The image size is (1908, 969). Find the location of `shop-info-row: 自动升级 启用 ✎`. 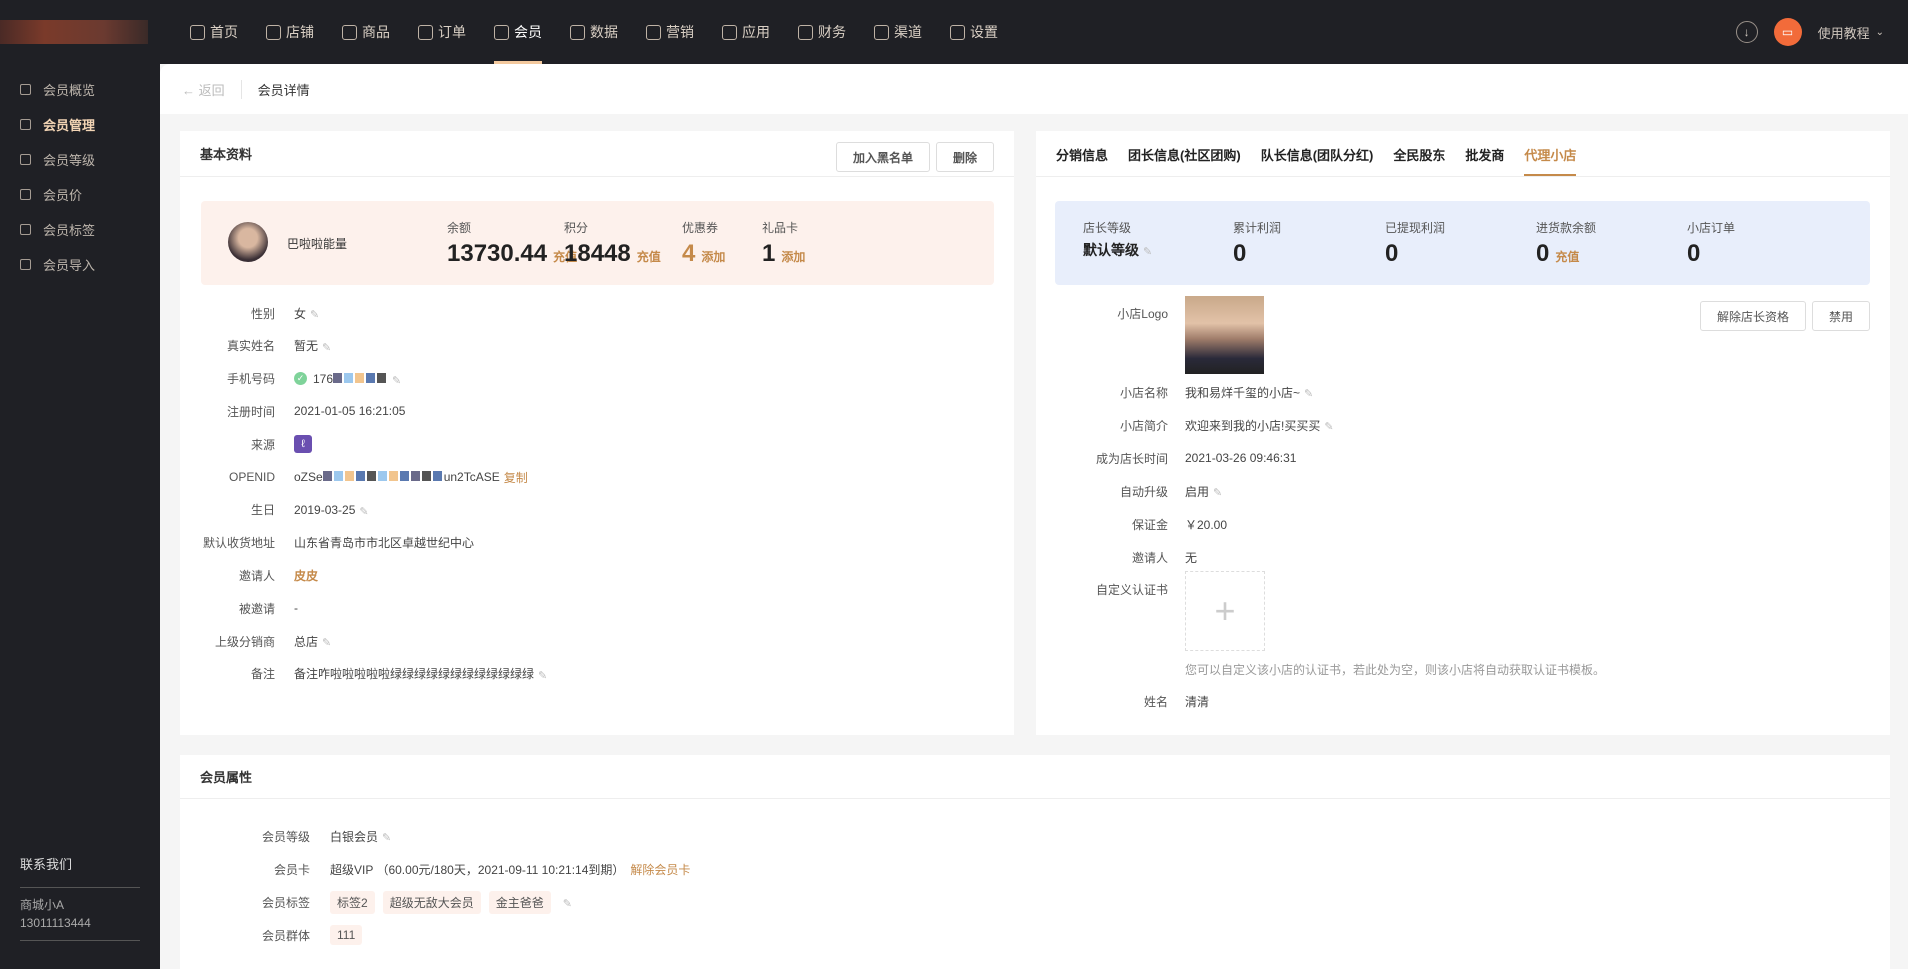

shop-info-row: 自动升级 启用 ✎ is located at coordinates (1129, 491).